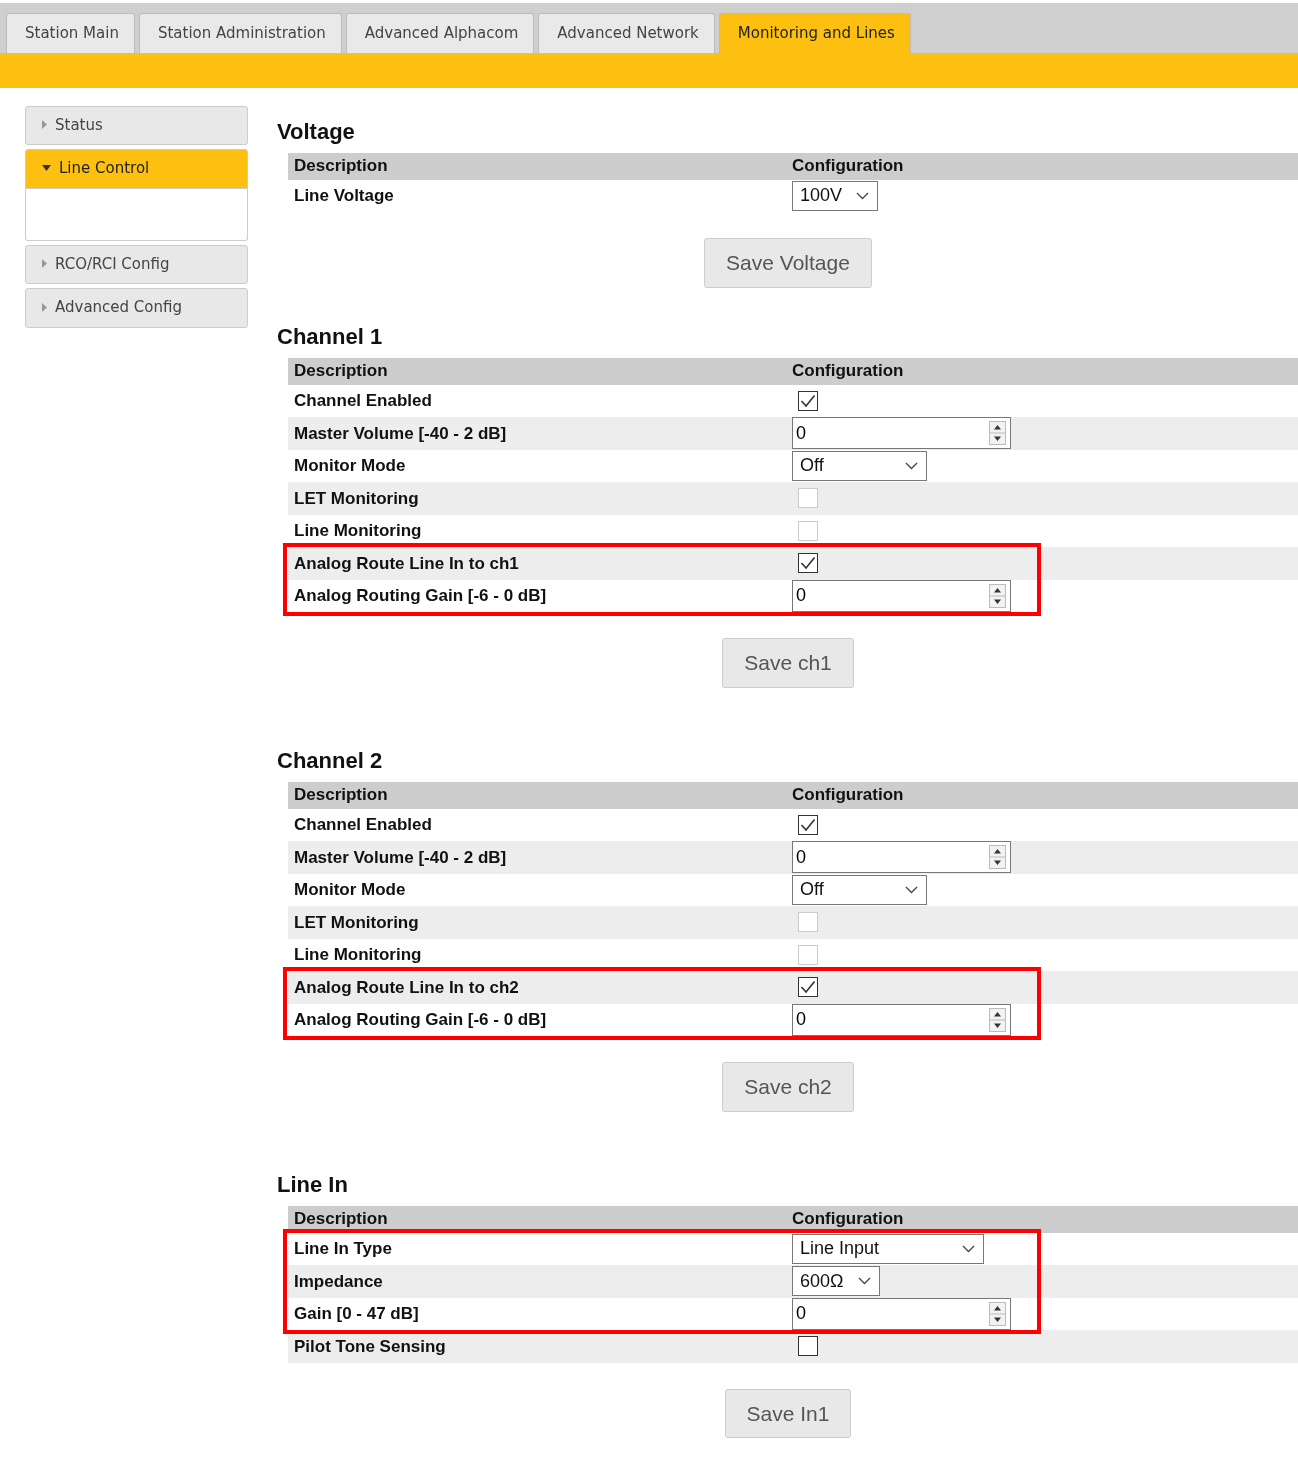 The width and height of the screenshot is (1298, 1479). What do you see at coordinates (344, 196) in the screenshot?
I see `field-label: Line Voltage` at bounding box center [344, 196].